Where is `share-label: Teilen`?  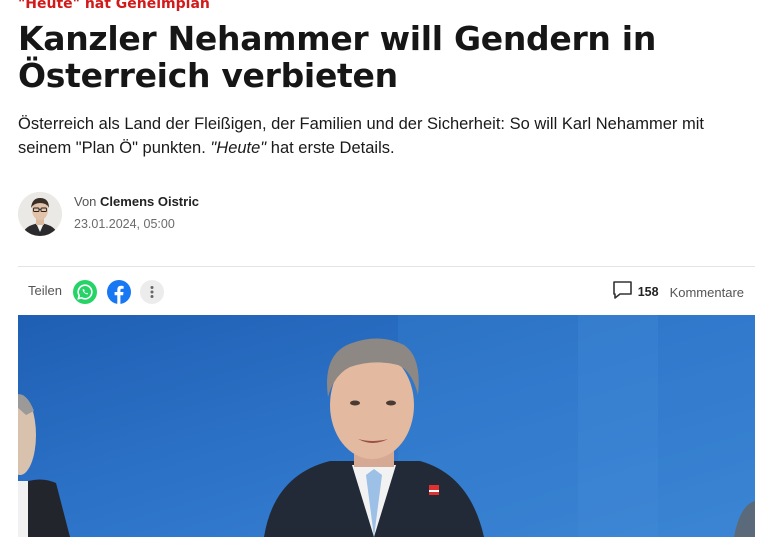 share-label: Teilen is located at coordinates (45, 290).